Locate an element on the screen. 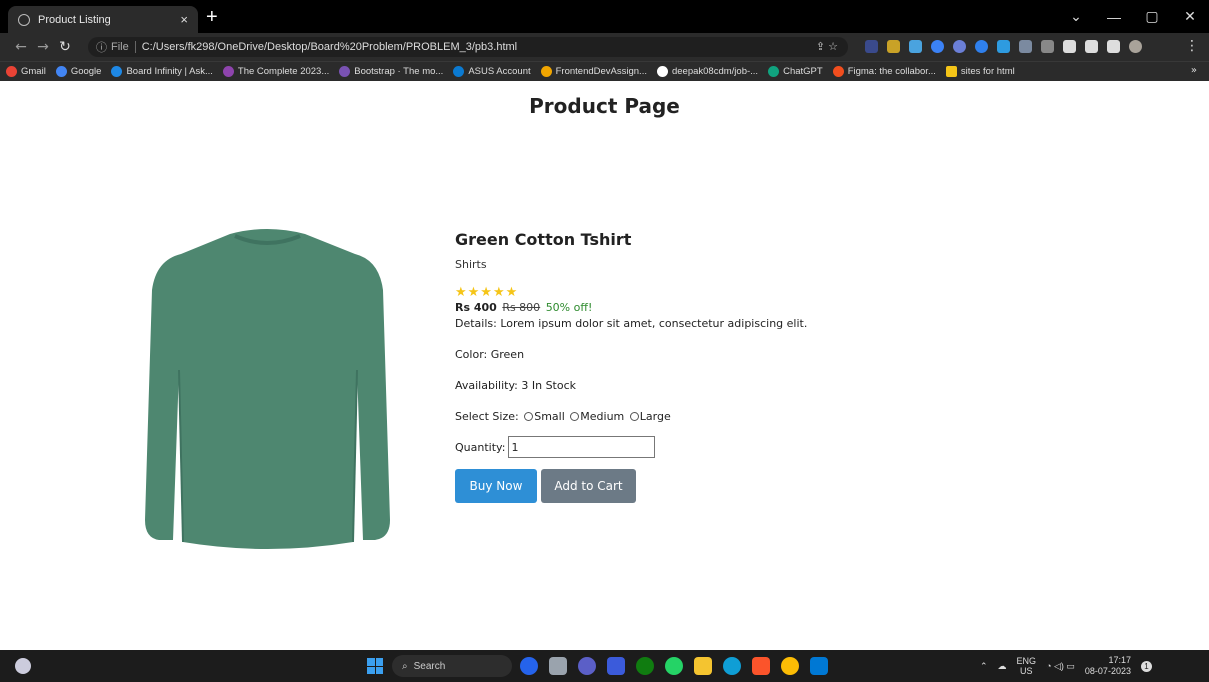 The height and width of the screenshot is (682, 1209). product-color: Color: Green is located at coordinates (490, 354).